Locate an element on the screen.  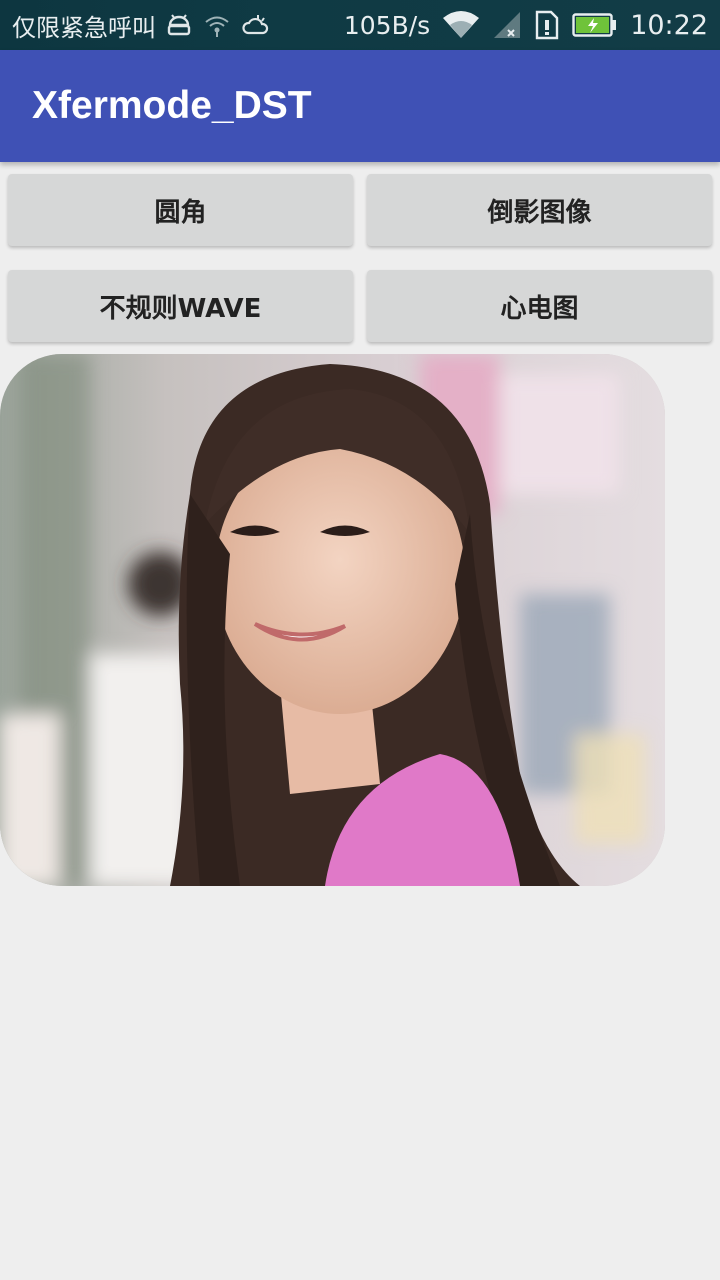
ecg-button: 心电图 is located at coordinates (539, 306).